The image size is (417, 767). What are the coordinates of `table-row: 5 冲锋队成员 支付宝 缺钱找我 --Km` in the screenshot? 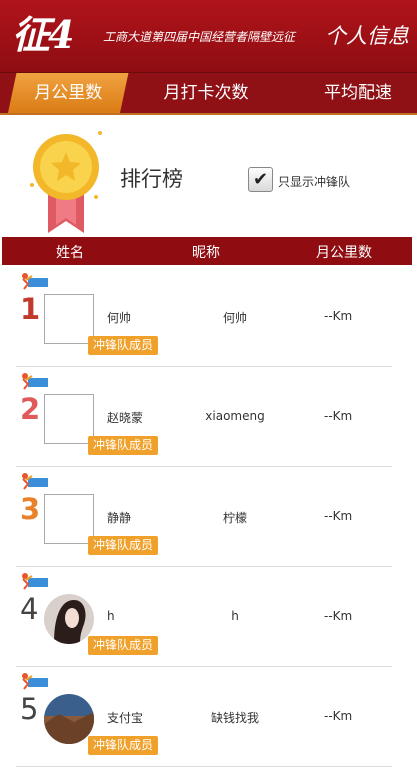 It's located at (204, 716).